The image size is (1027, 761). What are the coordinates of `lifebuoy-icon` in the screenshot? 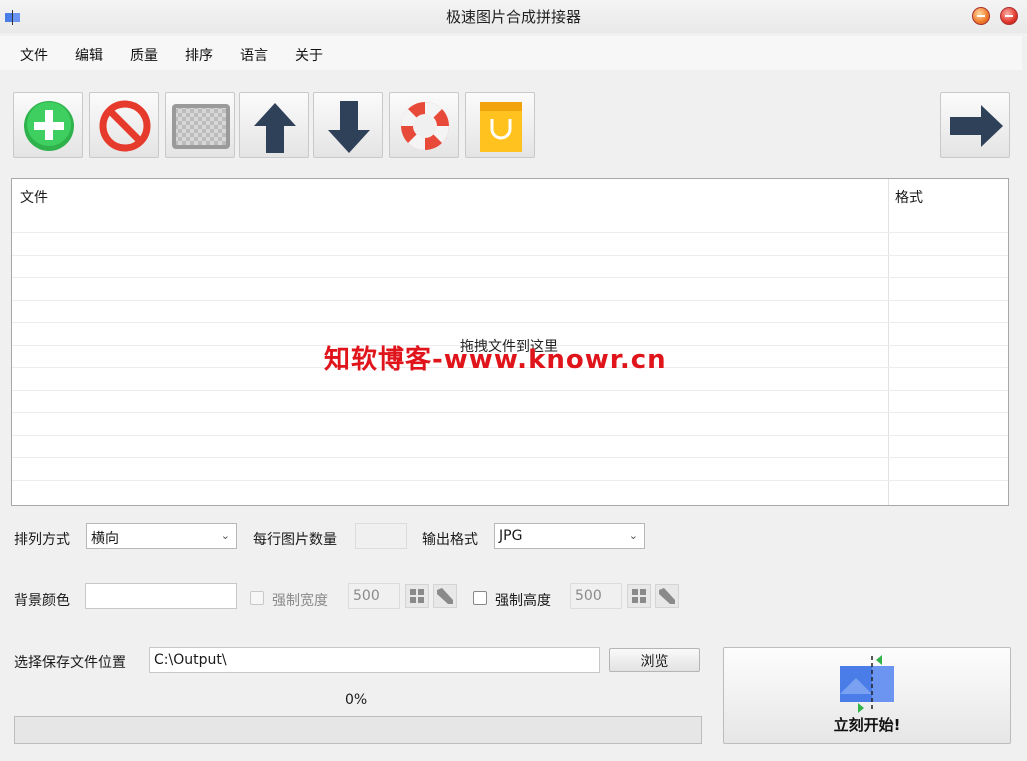 It's located at (425, 126).